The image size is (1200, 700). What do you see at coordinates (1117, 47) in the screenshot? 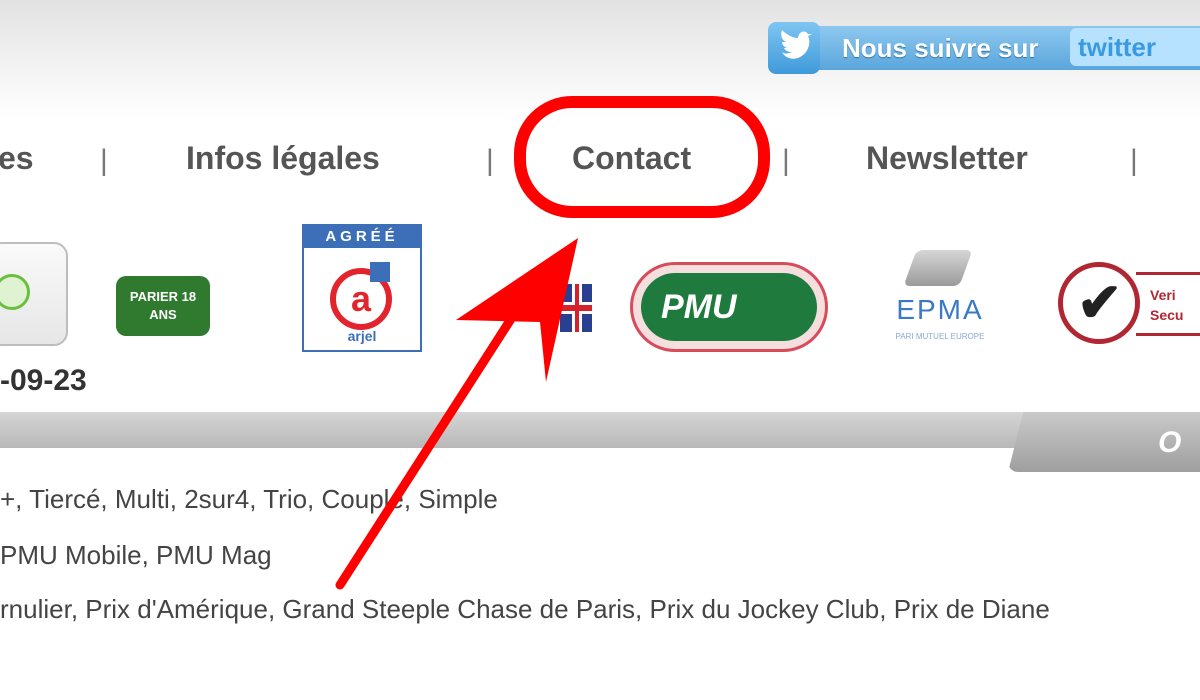
I see `twitter-logo-text: twitter` at bounding box center [1117, 47].